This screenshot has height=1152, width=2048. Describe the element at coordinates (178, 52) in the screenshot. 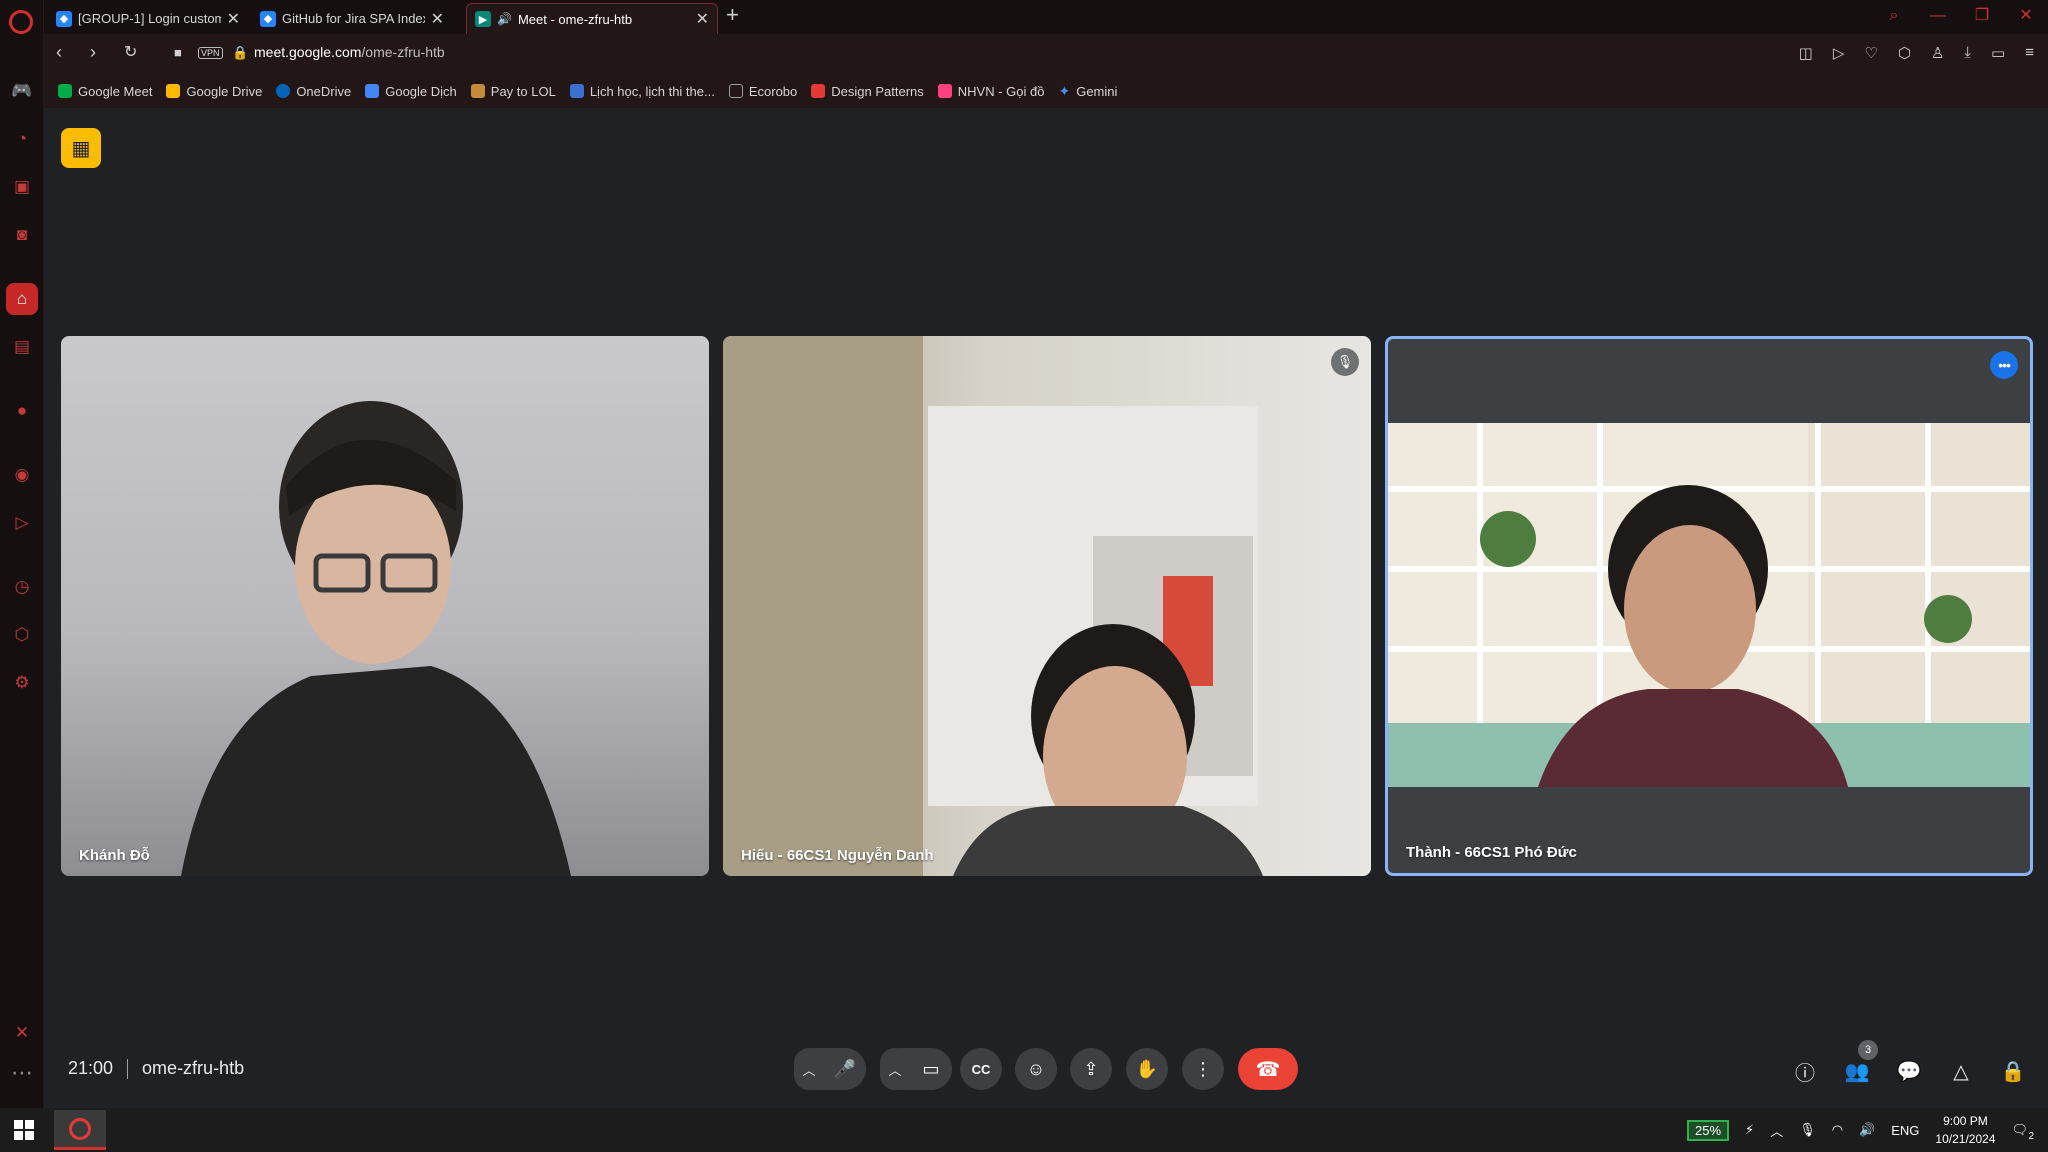

I see `camera-permission-icon: ■` at that location.